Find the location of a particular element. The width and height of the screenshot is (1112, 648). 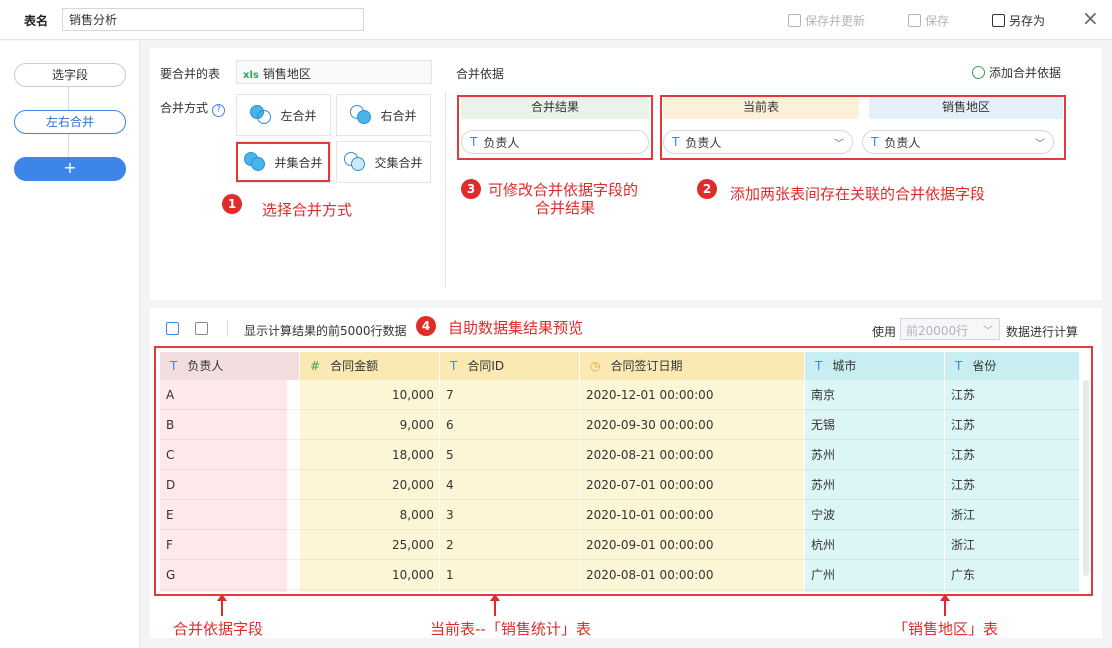

table-name-label: 表名 is located at coordinates (36, 21).